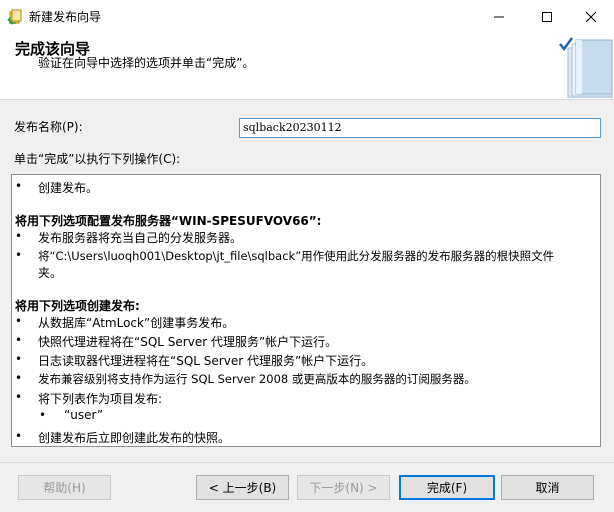 Image resolution: width=614 pixels, height=512 pixels. What do you see at coordinates (586, 67) in the screenshot?
I see `wizard-book-icon` at bounding box center [586, 67].